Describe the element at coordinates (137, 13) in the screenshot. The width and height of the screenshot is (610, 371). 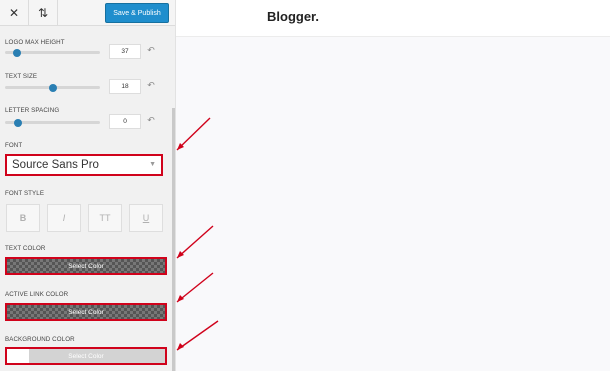
I see `save-publish-button: Save & Publish` at that location.